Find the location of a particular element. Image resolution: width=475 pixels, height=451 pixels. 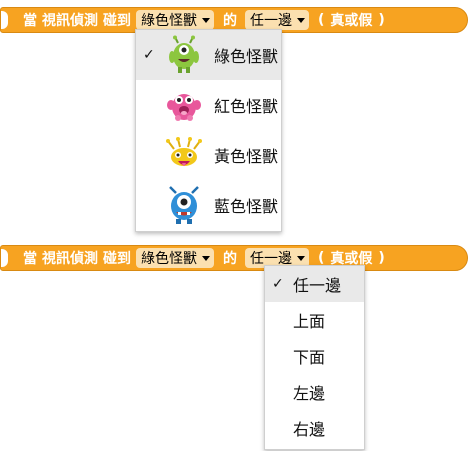

result-label: 真或假 is located at coordinates (351, 21).